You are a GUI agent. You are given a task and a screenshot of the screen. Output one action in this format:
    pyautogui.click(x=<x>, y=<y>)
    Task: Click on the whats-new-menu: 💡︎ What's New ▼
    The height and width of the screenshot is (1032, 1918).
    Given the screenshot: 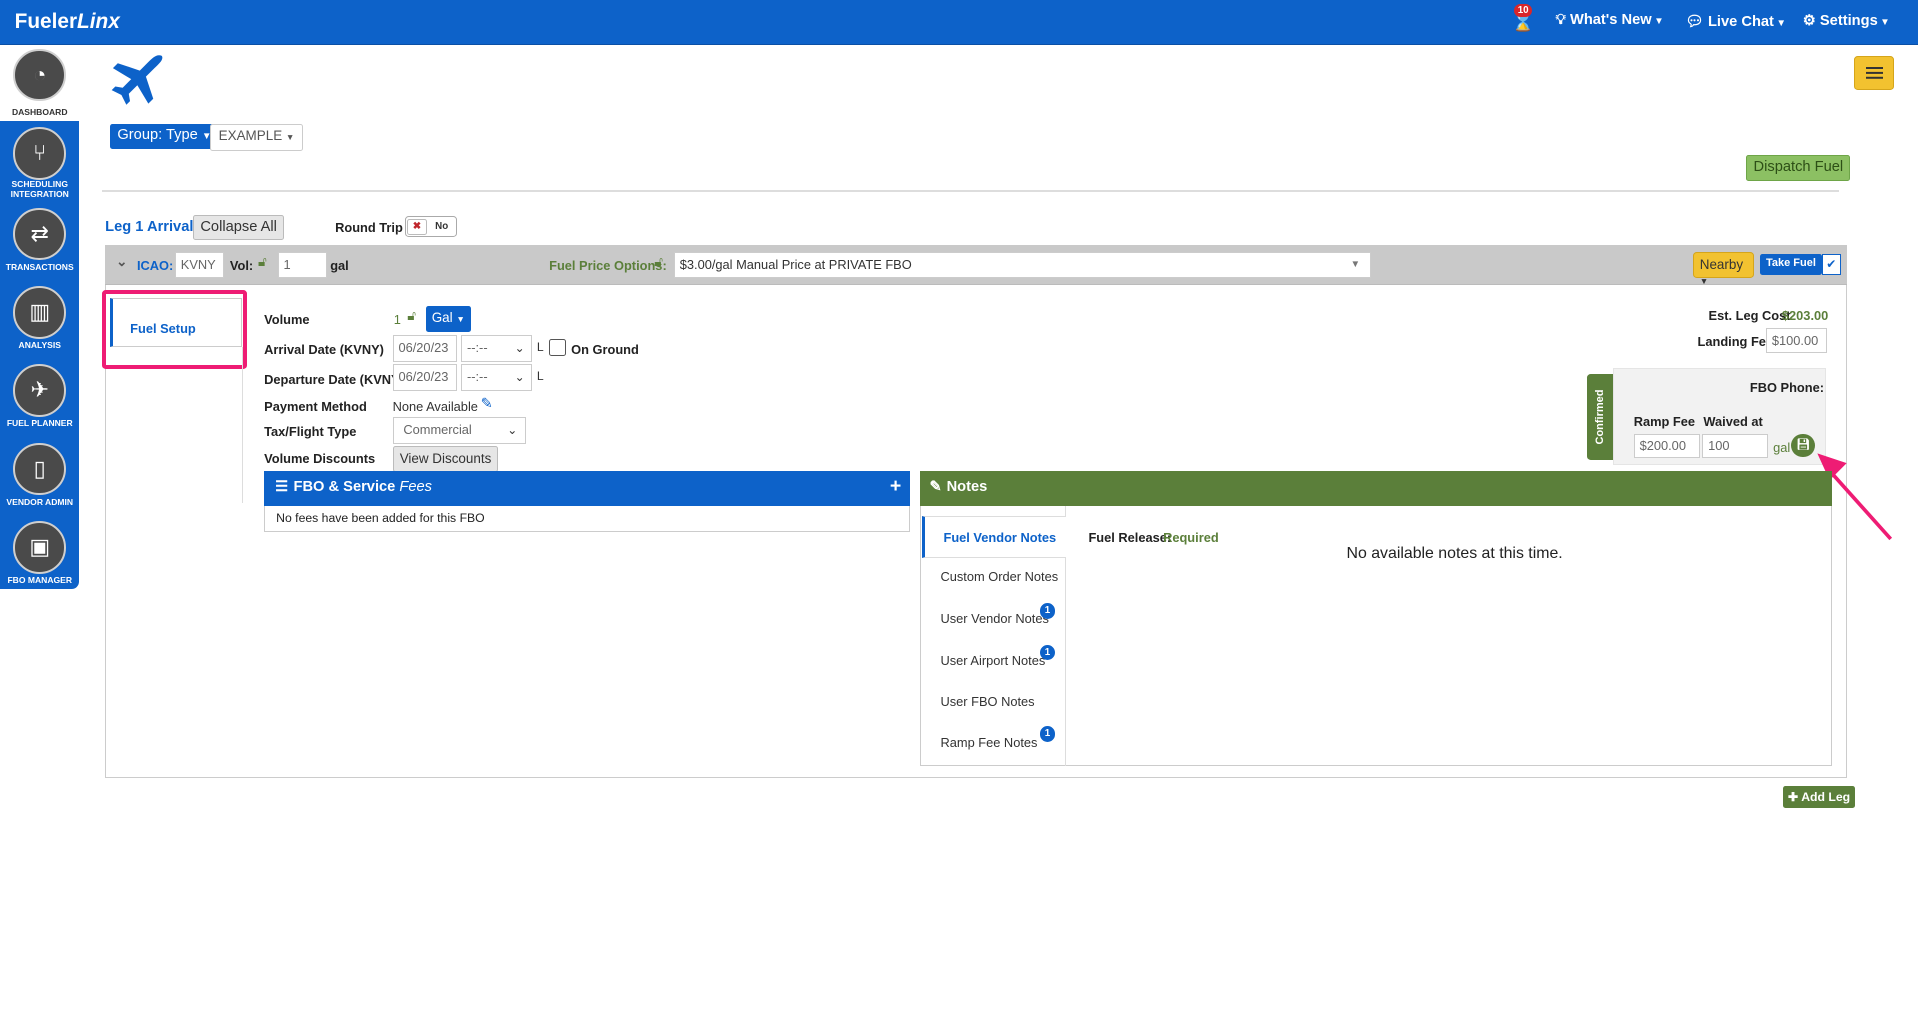 What is the action you would take?
    pyautogui.click(x=1610, y=20)
    